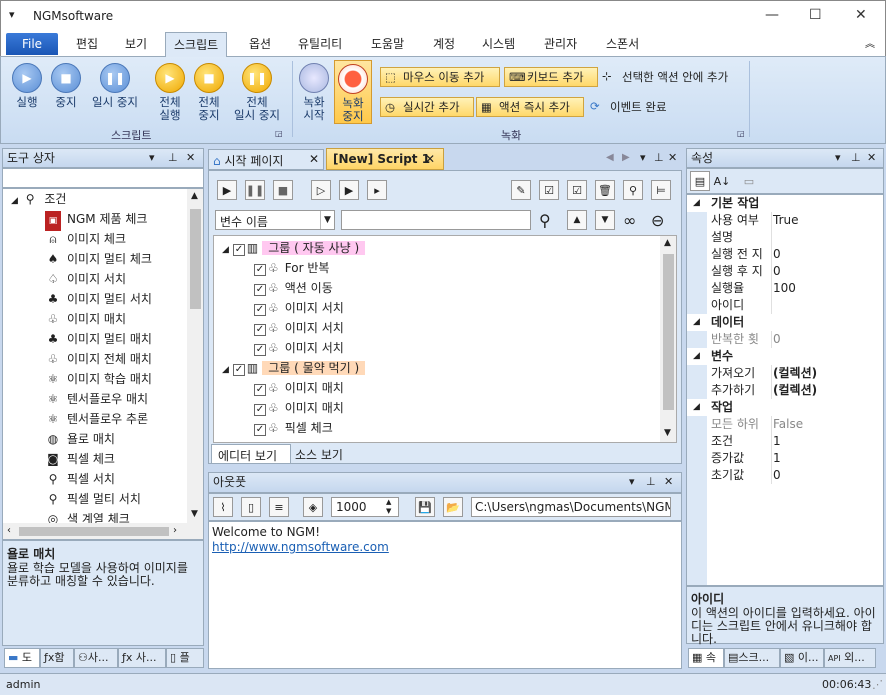 This screenshot has width=886, height=695. Describe the element at coordinates (440, 77) in the screenshot. I see `add-mouse-move-button: ⬚ 마우스 이동 추가` at that location.